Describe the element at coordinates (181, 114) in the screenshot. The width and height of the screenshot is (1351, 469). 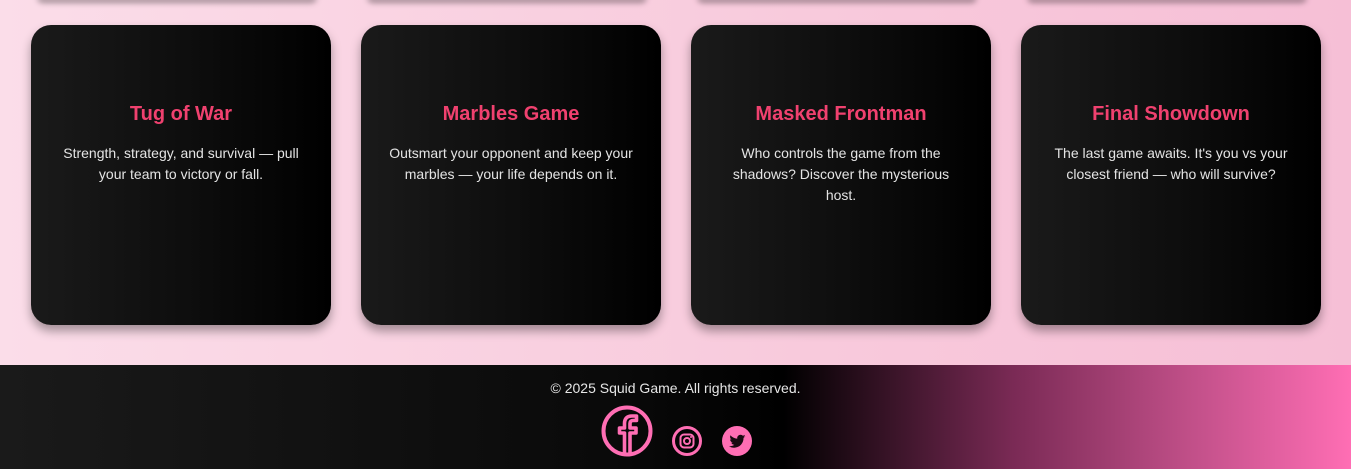
I see `card-title: Tug of War` at that location.